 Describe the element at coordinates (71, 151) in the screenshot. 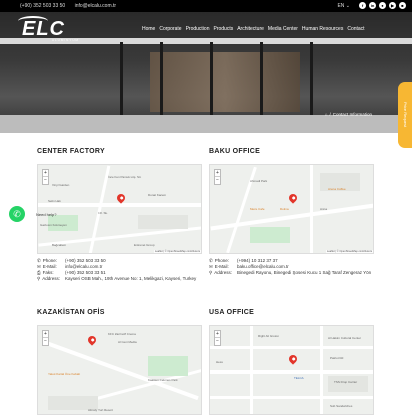

I see `office-title: CENTER FACTORY` at that location.